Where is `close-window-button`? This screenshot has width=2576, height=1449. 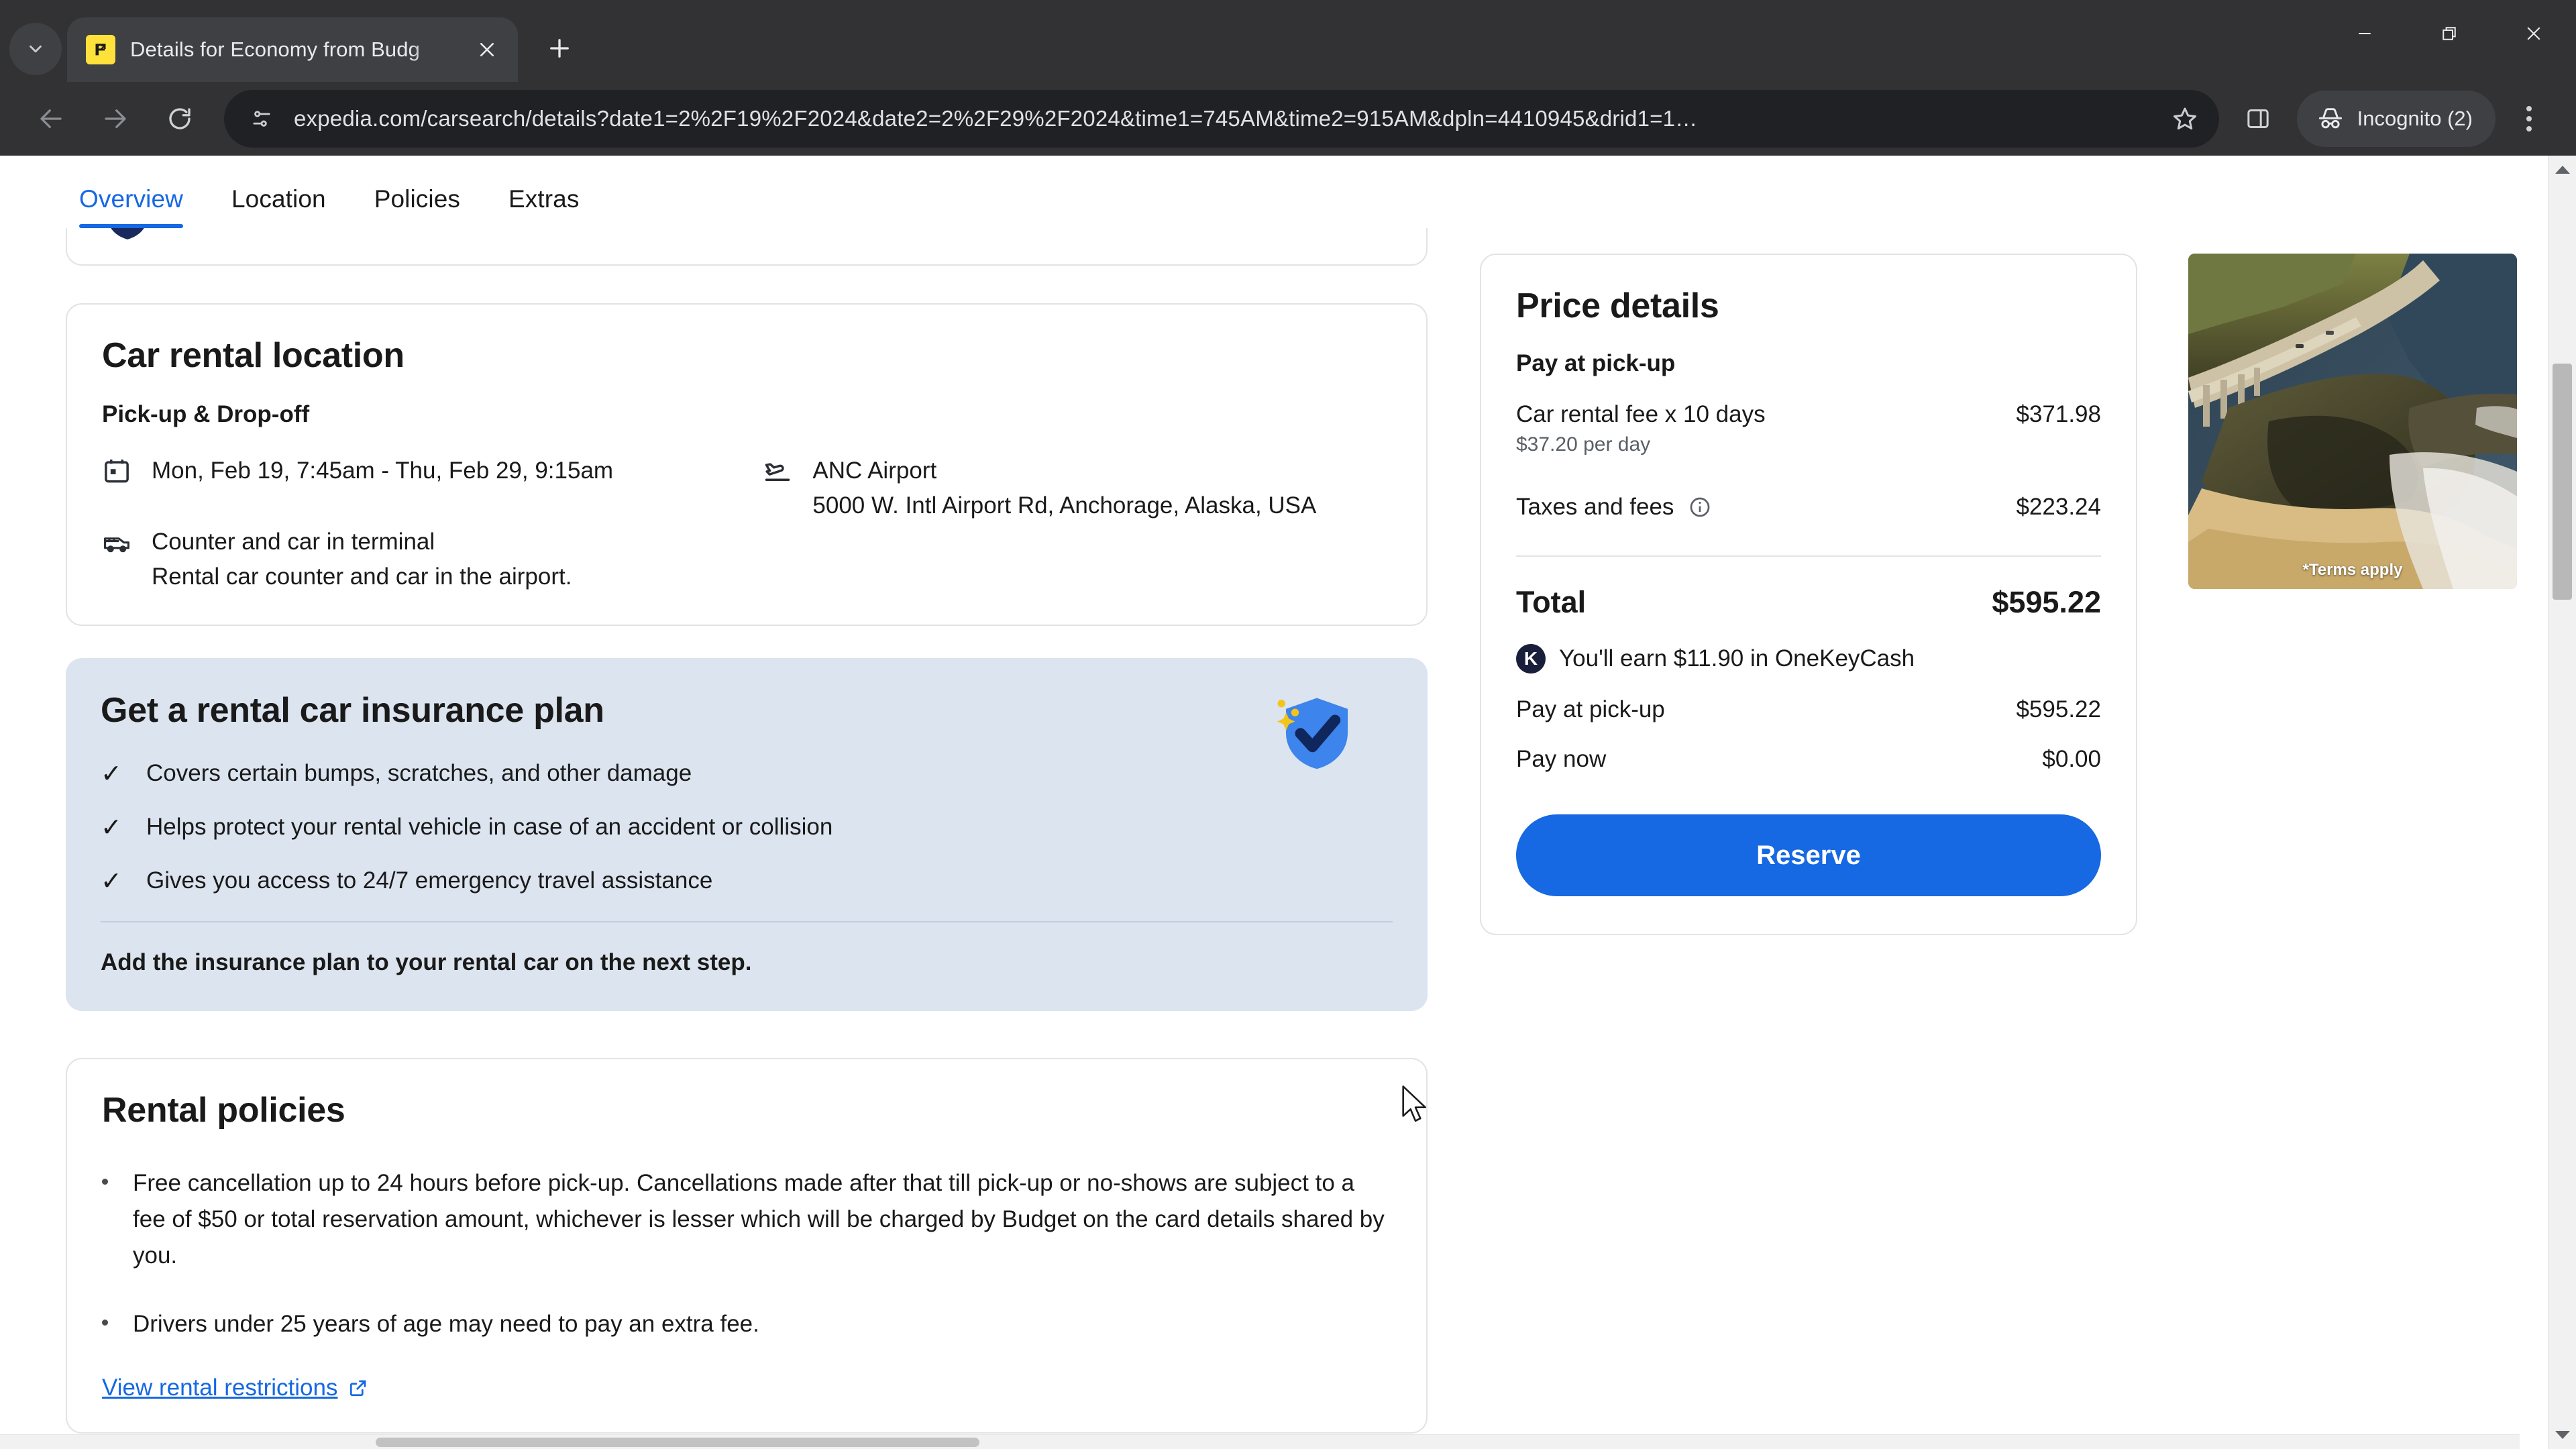 close-window-button is located at coordinates (2533, 33).